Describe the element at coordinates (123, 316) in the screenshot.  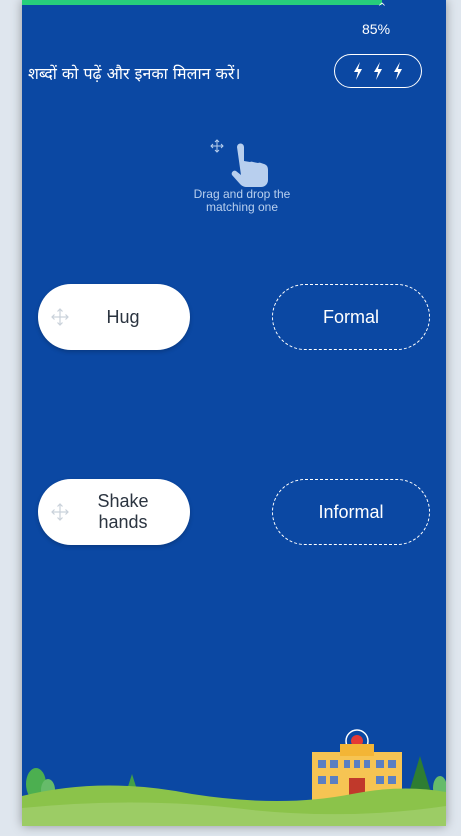
I see `drag-card-label: Hug` at that location.